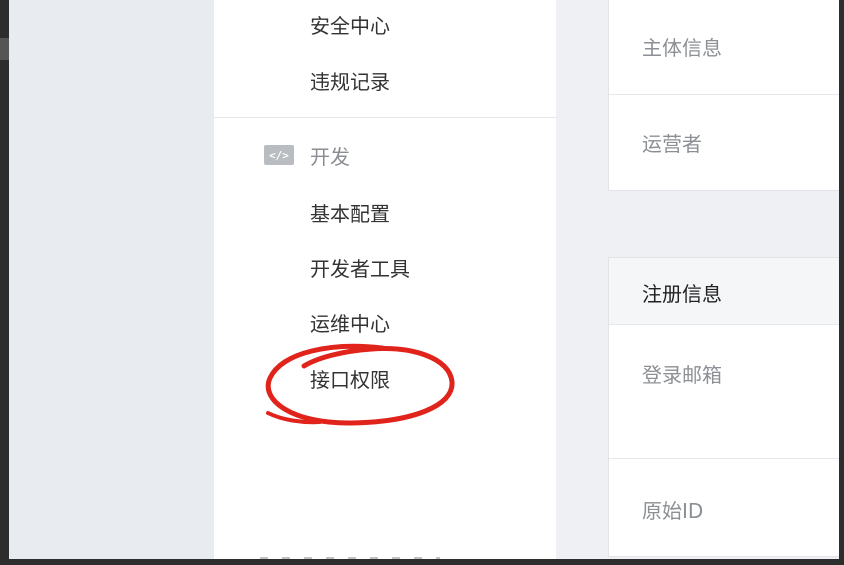  I want to click on info-row: 主体信息, so click(726, 47).